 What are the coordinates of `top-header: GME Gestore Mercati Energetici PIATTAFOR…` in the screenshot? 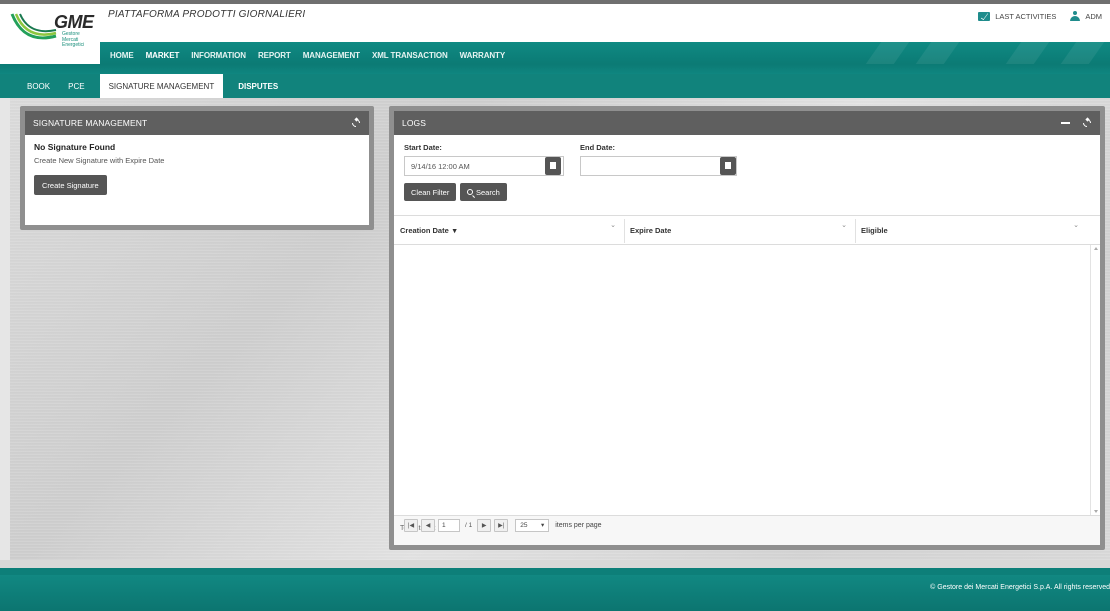 It's located at (555, 34).